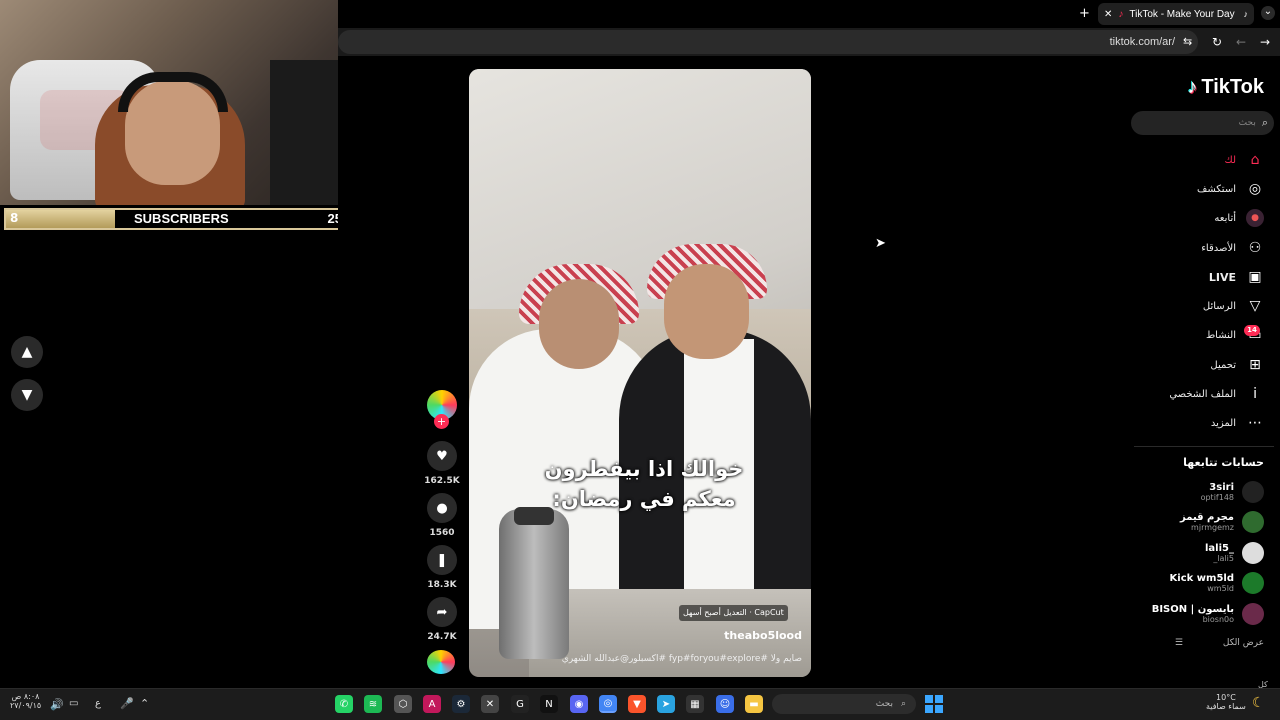  What do you see at coordinates (754, 704) in the screenshot?
I see `file-explorer-icon: ▬` at bounding box center [754, 704].